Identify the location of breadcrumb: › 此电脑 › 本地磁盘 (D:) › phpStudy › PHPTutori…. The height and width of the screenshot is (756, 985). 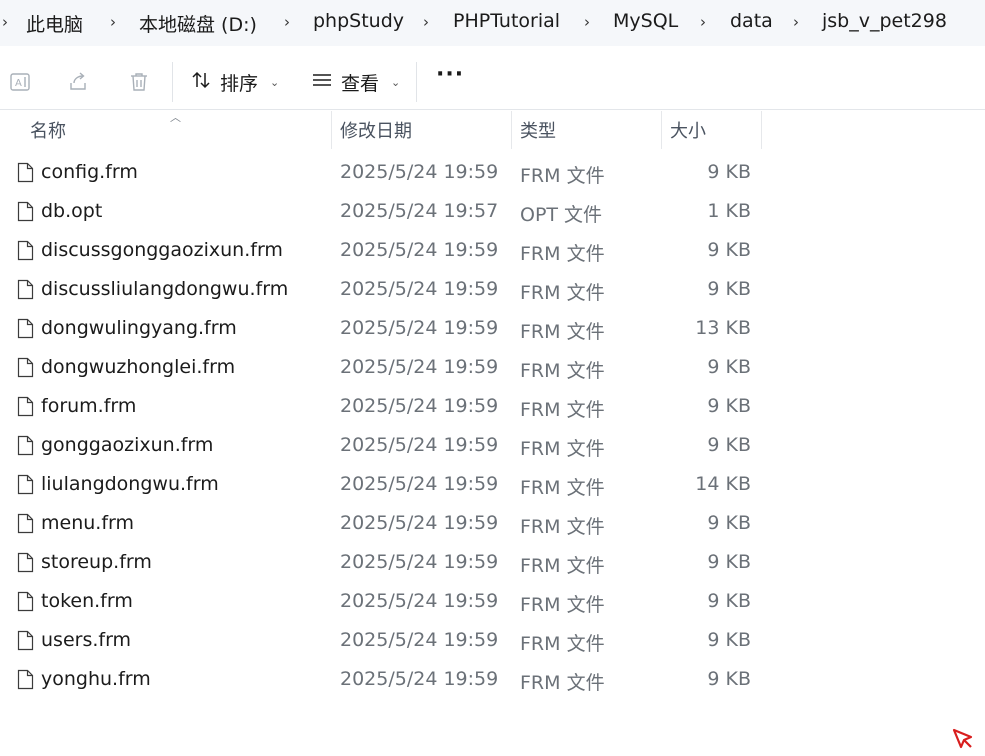
(492, 23).